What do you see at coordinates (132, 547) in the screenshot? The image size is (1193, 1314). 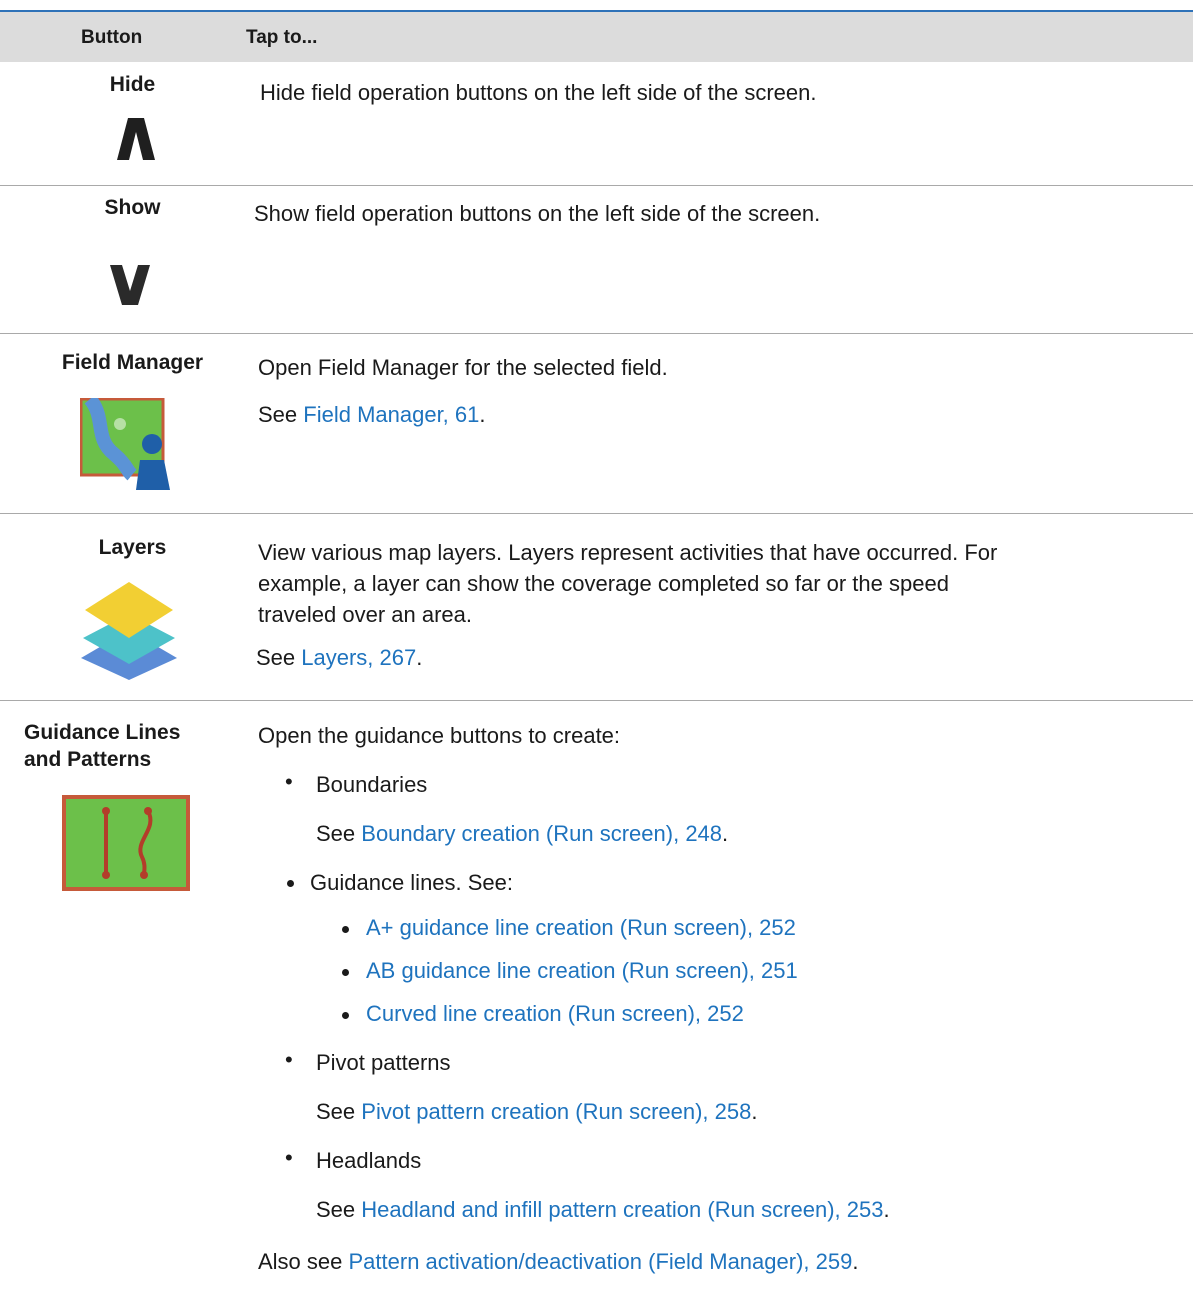 I see `layers-label: Layers` at bounding box center [132, 547].